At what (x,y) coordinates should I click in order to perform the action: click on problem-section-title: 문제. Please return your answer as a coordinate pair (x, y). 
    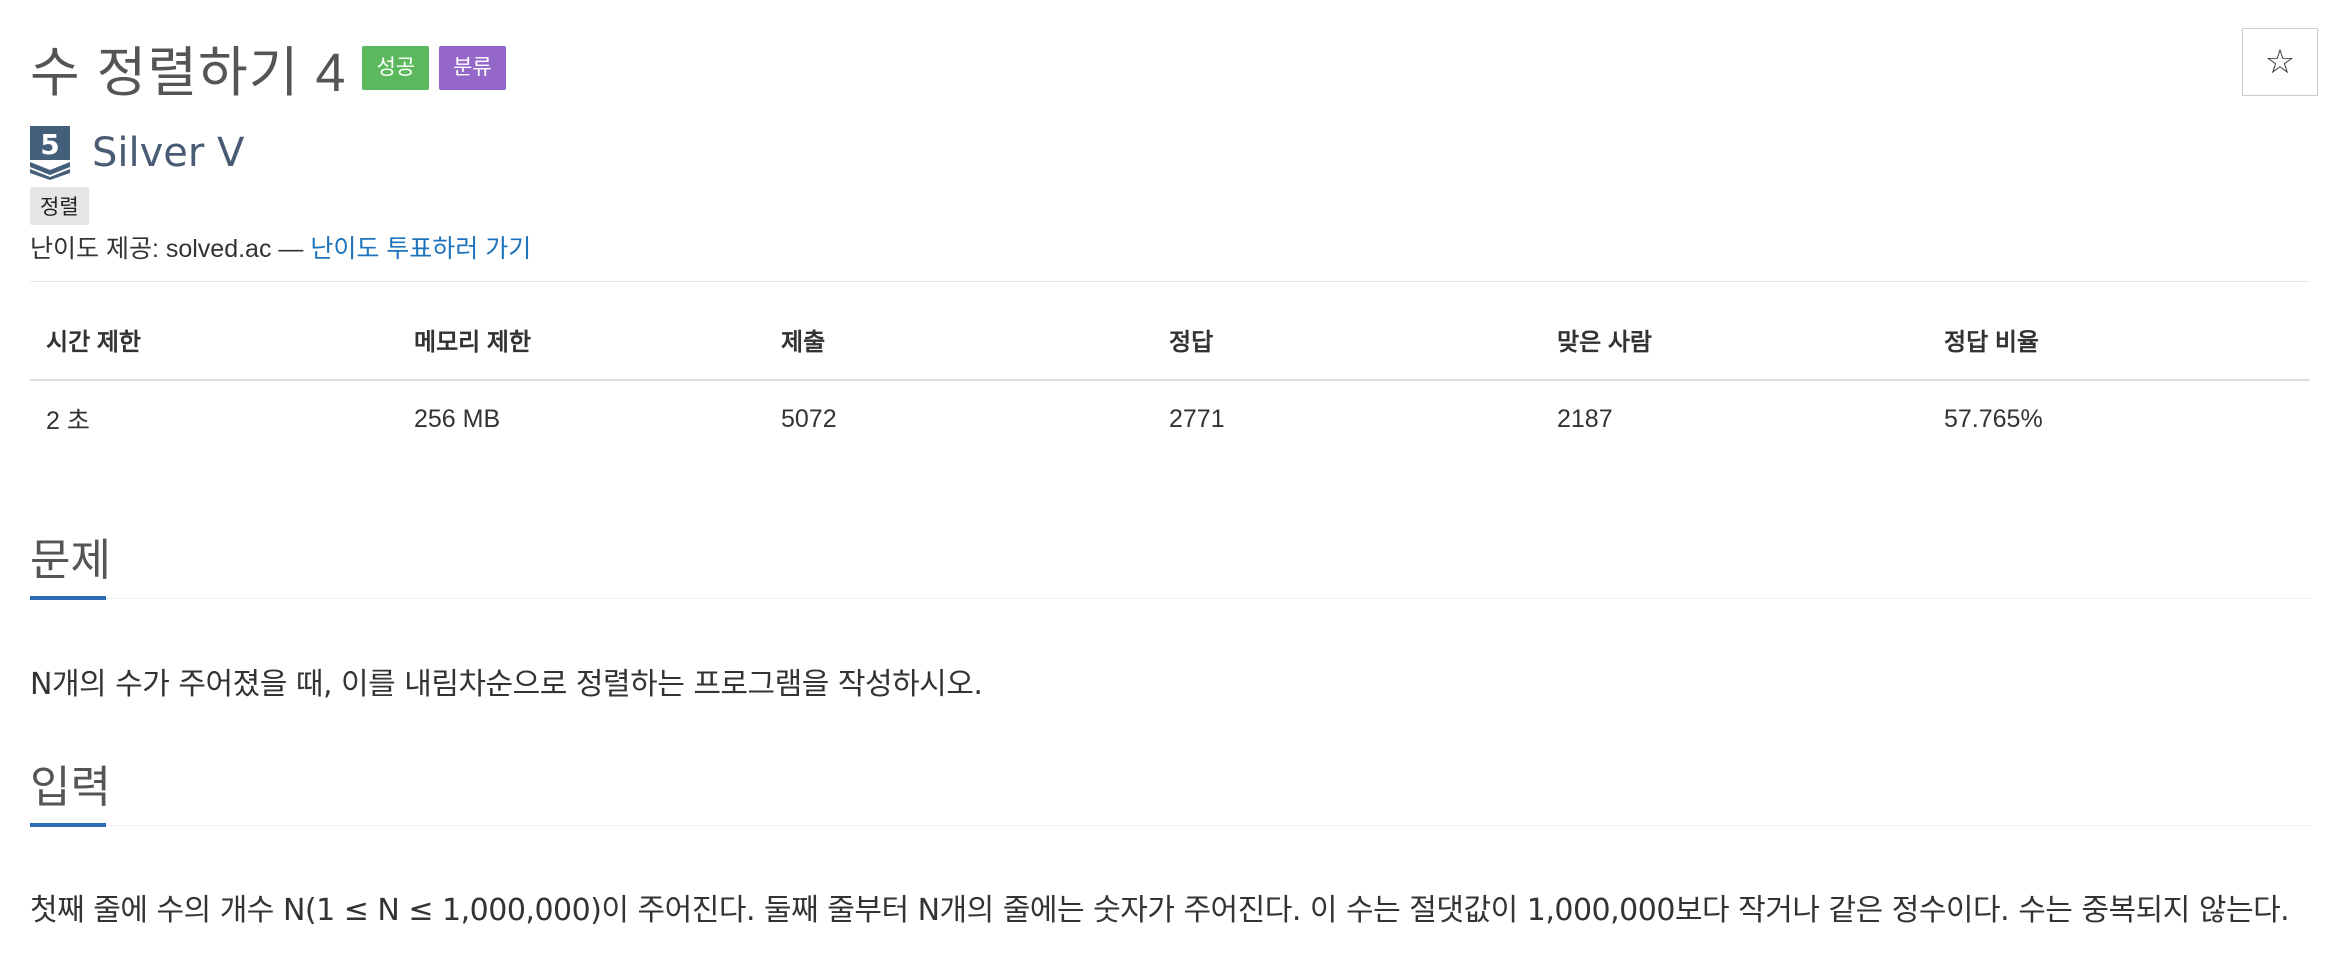
    Looking at the image, I should click on (70, 560).